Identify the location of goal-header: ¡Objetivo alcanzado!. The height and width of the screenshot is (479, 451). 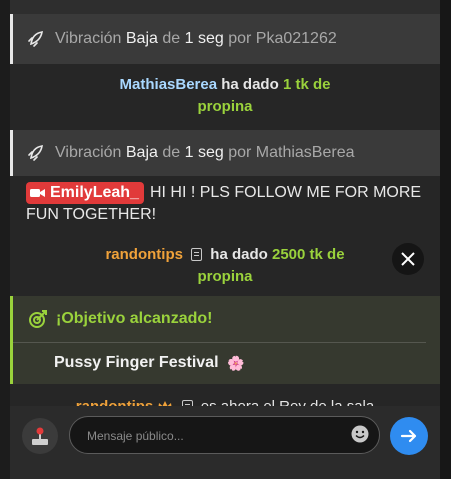
(219, 319).